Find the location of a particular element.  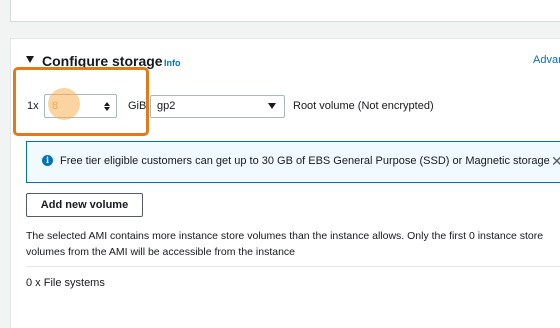

advanced-link: Advanced is located at coordinates (546, 60).